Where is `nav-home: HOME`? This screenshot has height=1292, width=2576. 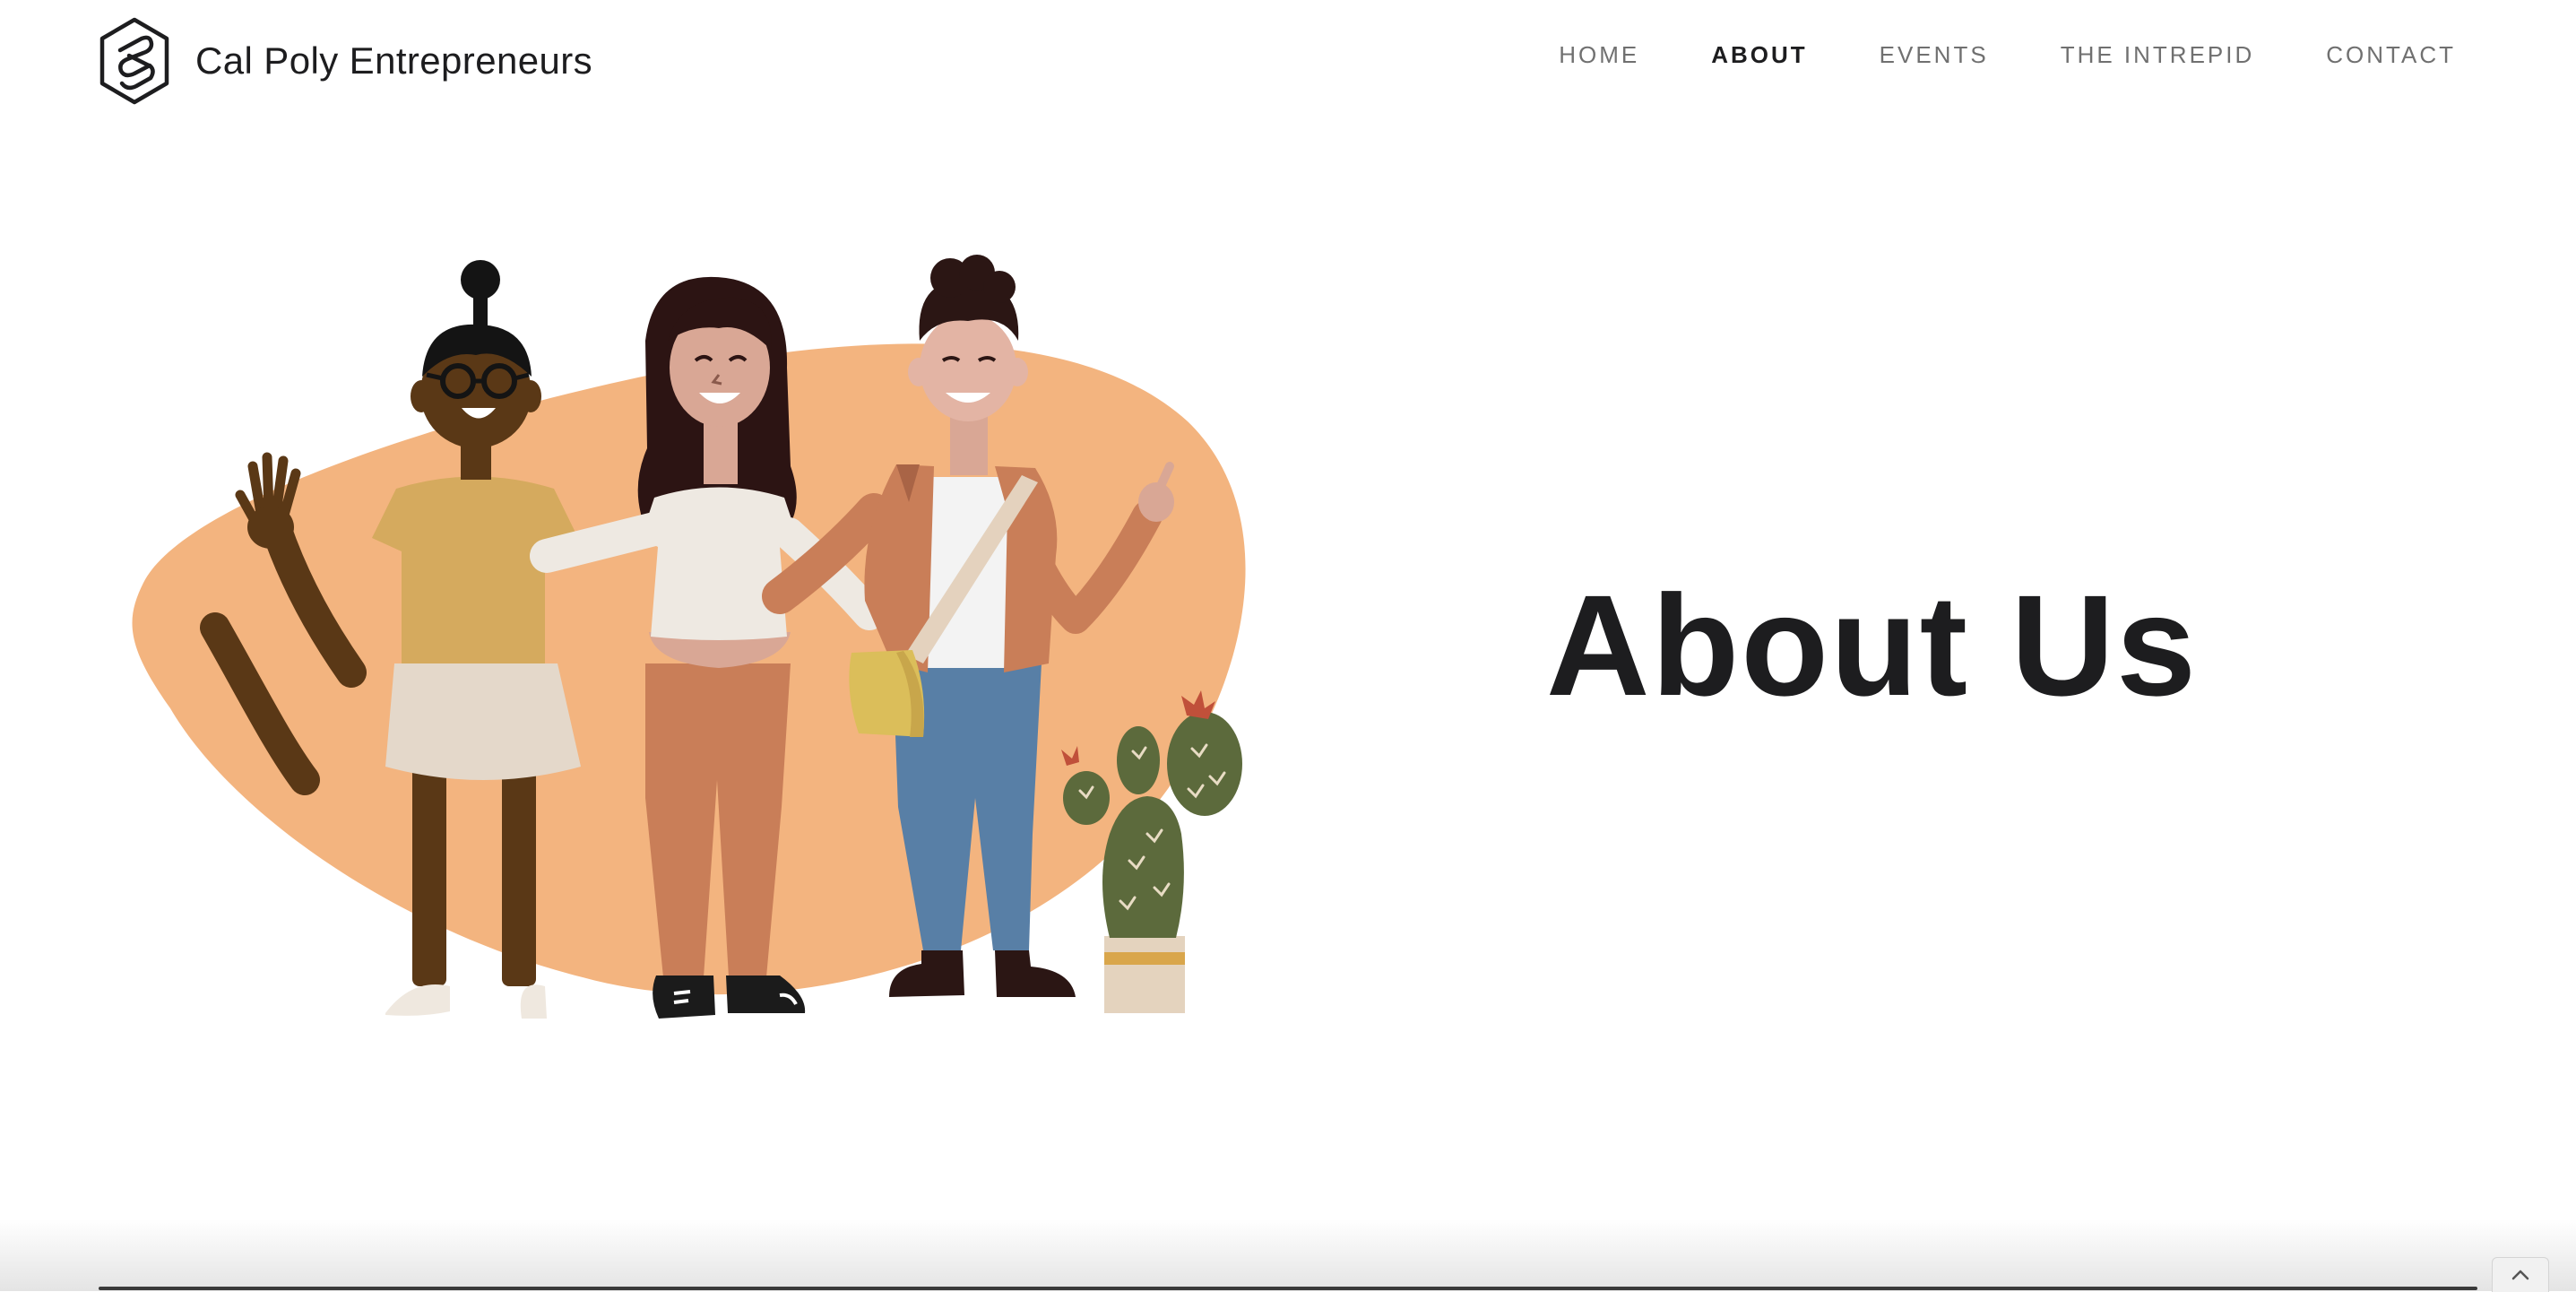 nav-home: HOME is located at coordinates (1599, 55).